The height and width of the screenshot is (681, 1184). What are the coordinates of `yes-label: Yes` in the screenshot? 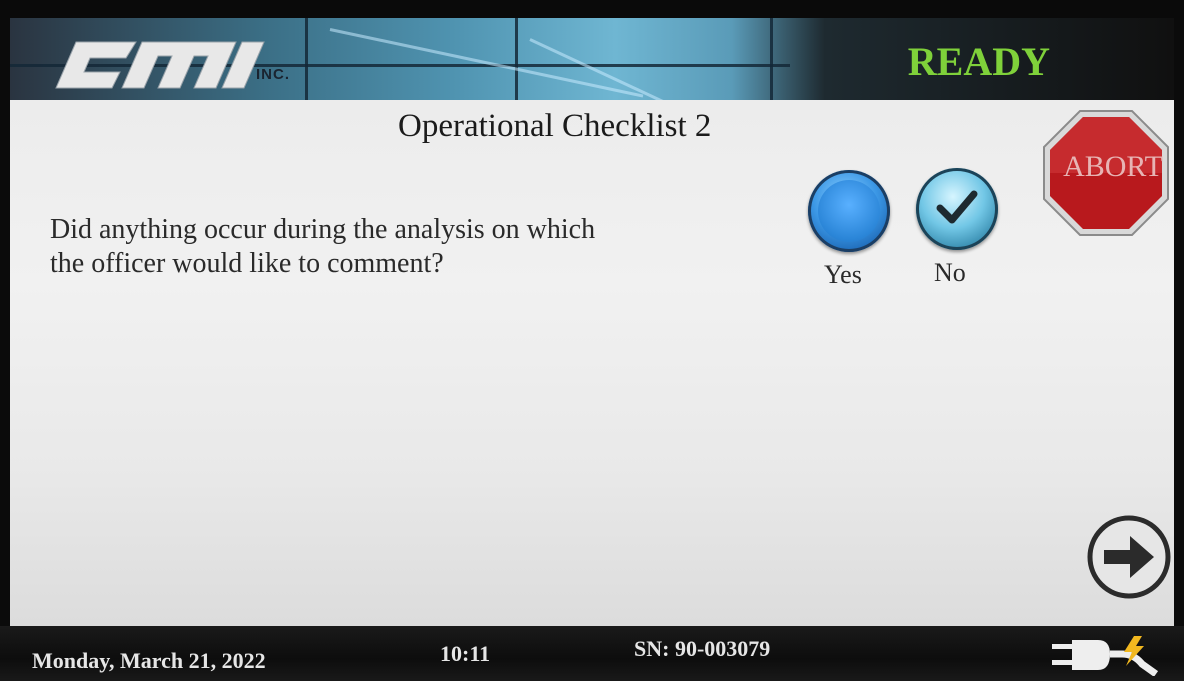 It's located at (843, 274).